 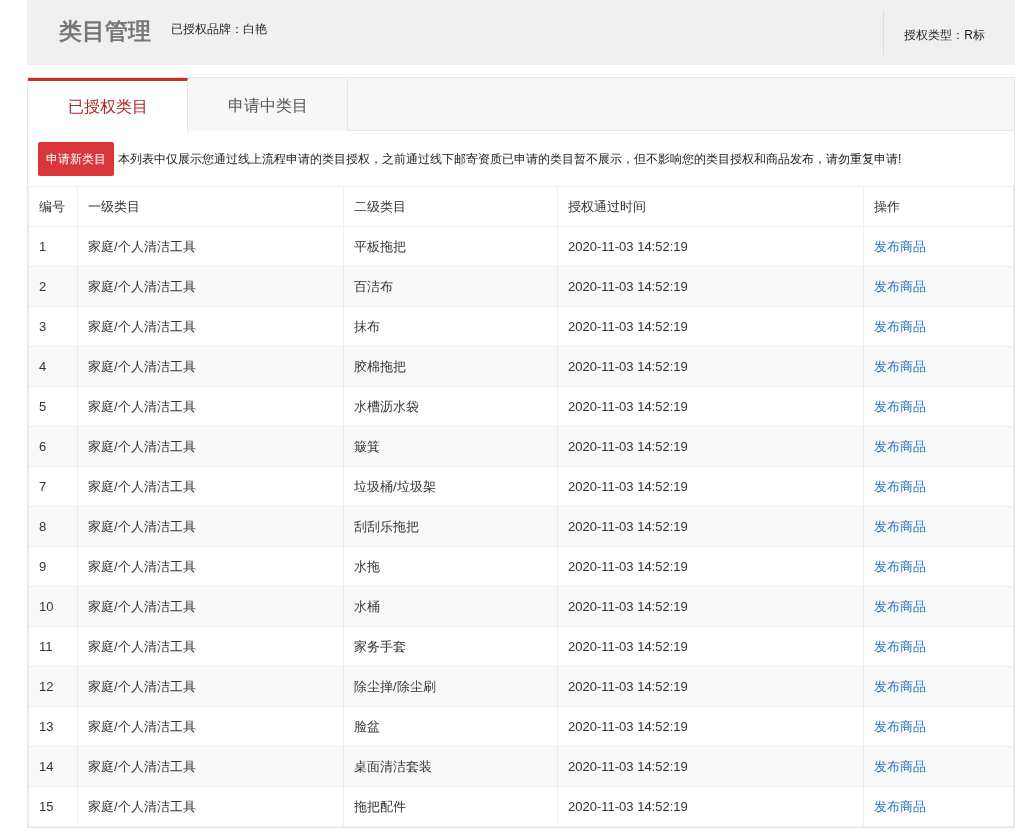 I want to click on table-cell: 除尘掸/除尘刷, so click(x=450, y=686).